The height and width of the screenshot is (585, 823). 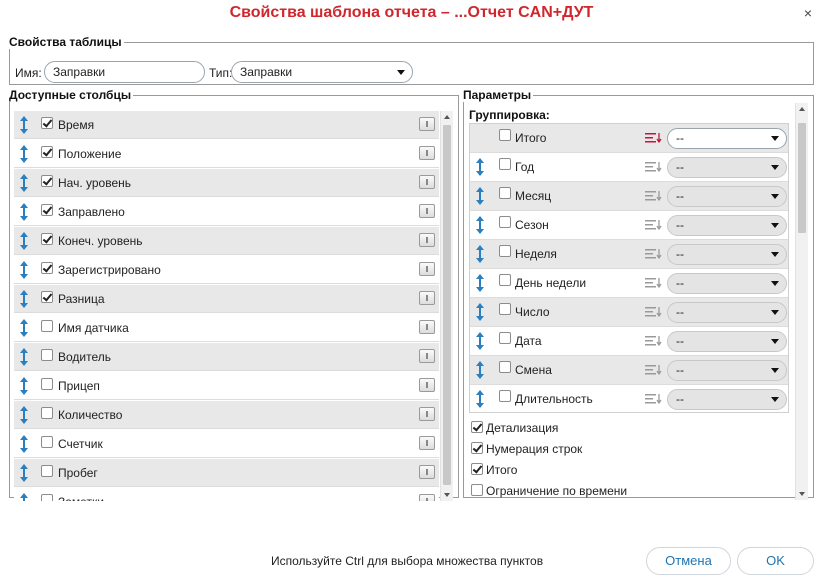 What do you see at coordinates (226, 125) in the screenshot?
I see `column-row: Время` at bounding box center [226, 125].